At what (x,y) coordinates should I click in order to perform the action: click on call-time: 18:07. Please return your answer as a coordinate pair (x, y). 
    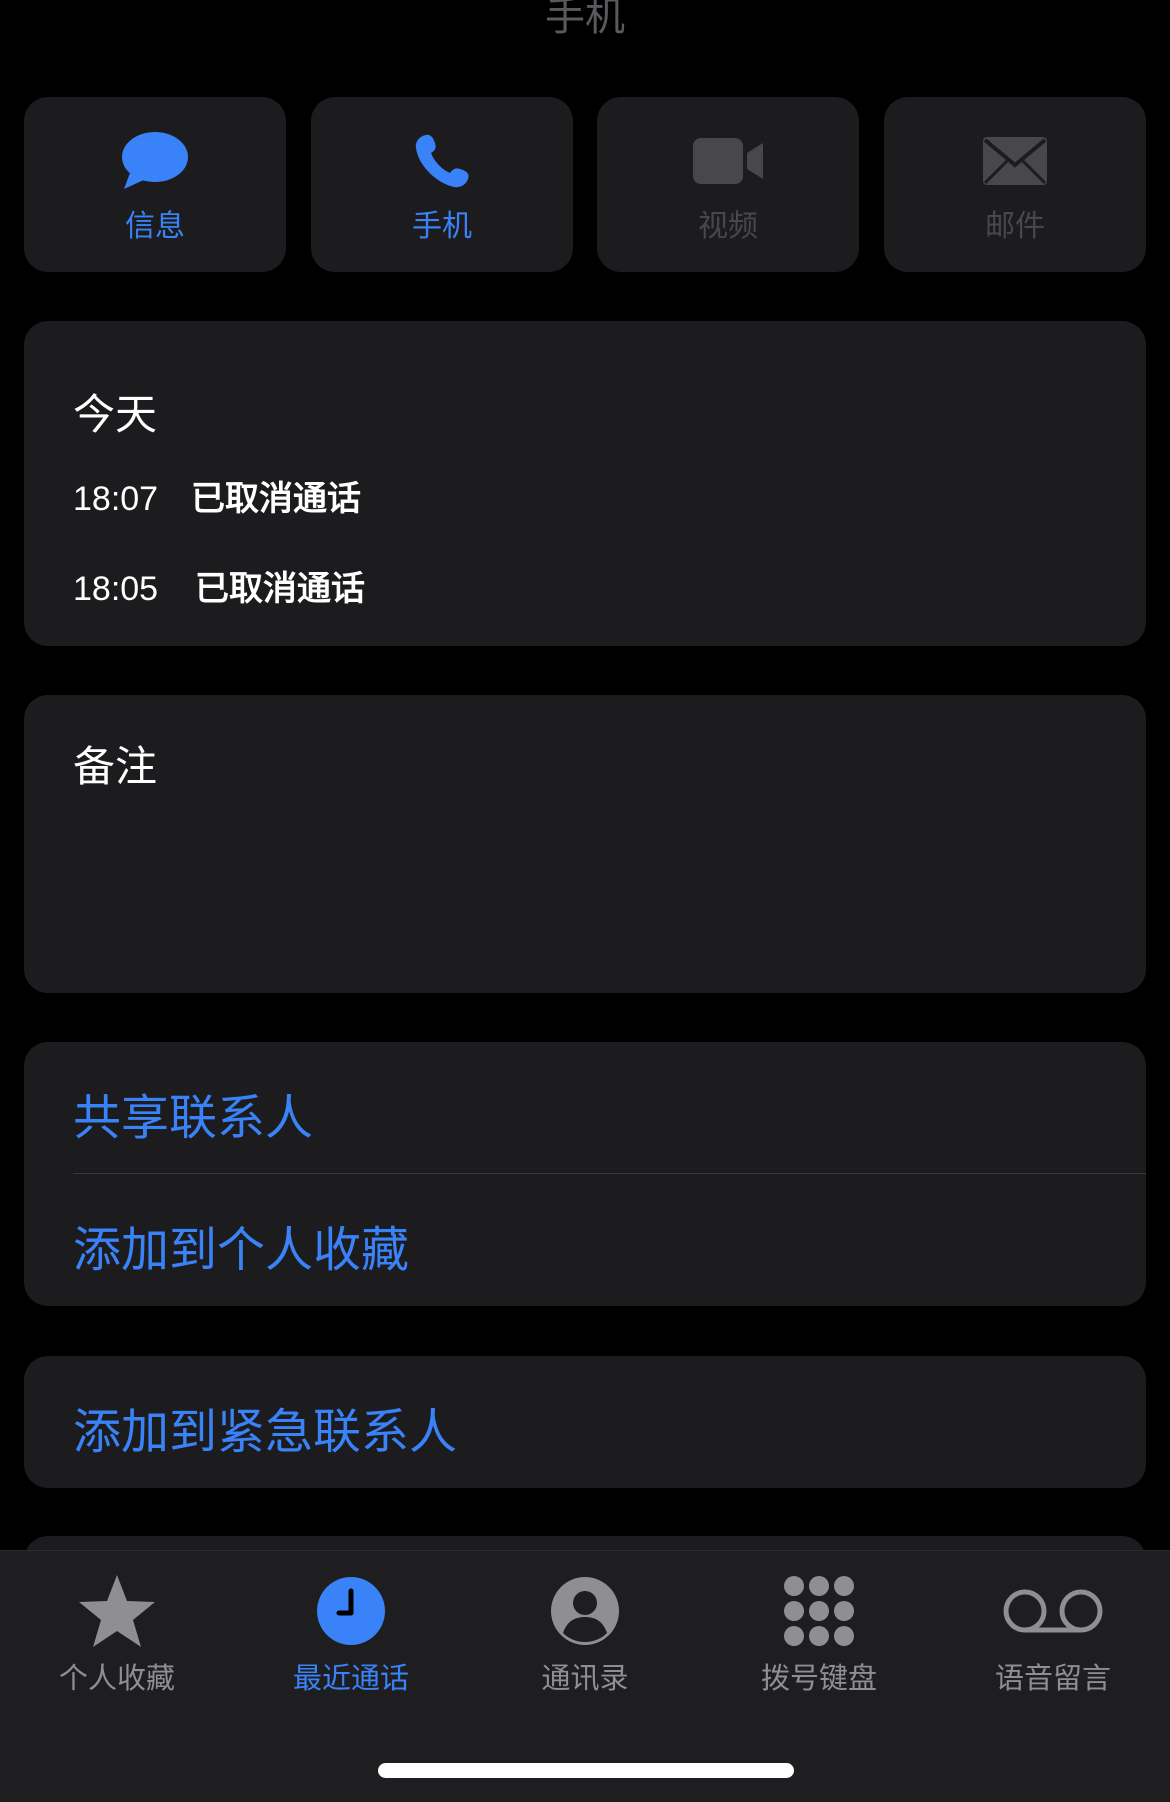
    Looking at the image, I should click on (116, 499).